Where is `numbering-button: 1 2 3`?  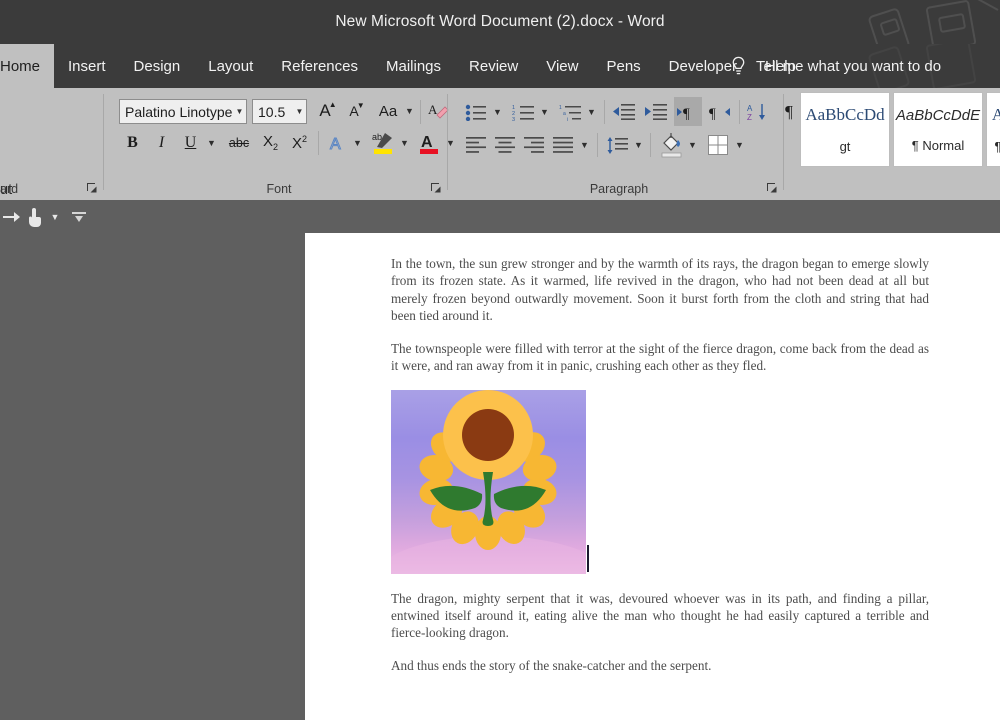
numbering-button: 1 2 3 is located at coordinates (523, 112).